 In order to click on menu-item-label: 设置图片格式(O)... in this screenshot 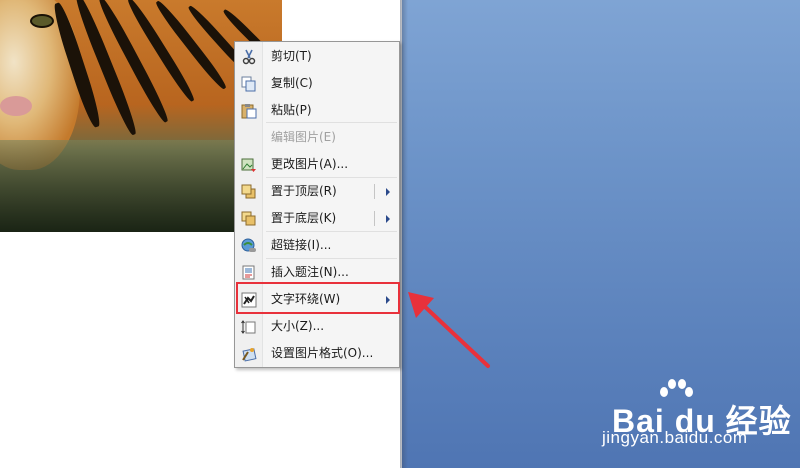, I will do `click(322, 353)`.